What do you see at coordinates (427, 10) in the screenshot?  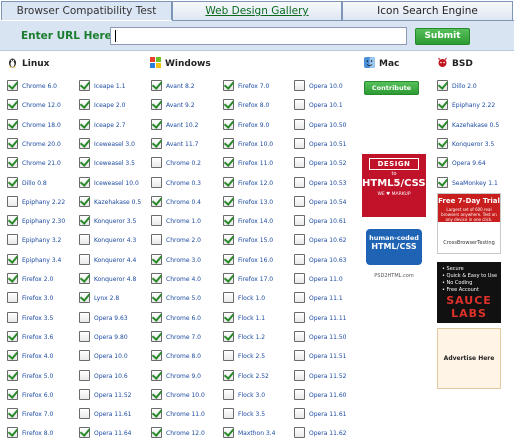 I see `tab-icon-search-engine: Icon Search Engine` at bounding box center [427, 10].